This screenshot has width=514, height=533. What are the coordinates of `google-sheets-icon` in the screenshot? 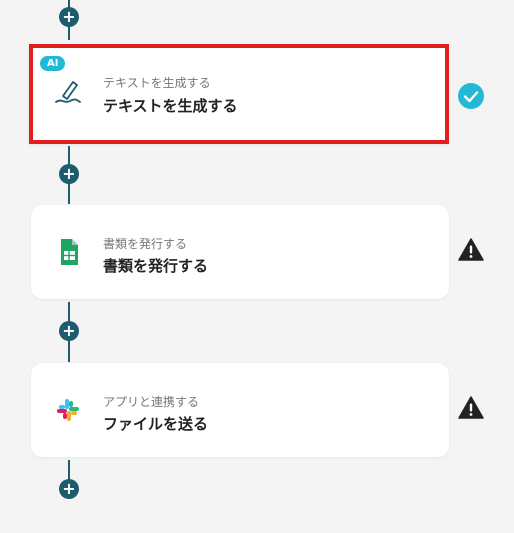 It's located at (69, 252).